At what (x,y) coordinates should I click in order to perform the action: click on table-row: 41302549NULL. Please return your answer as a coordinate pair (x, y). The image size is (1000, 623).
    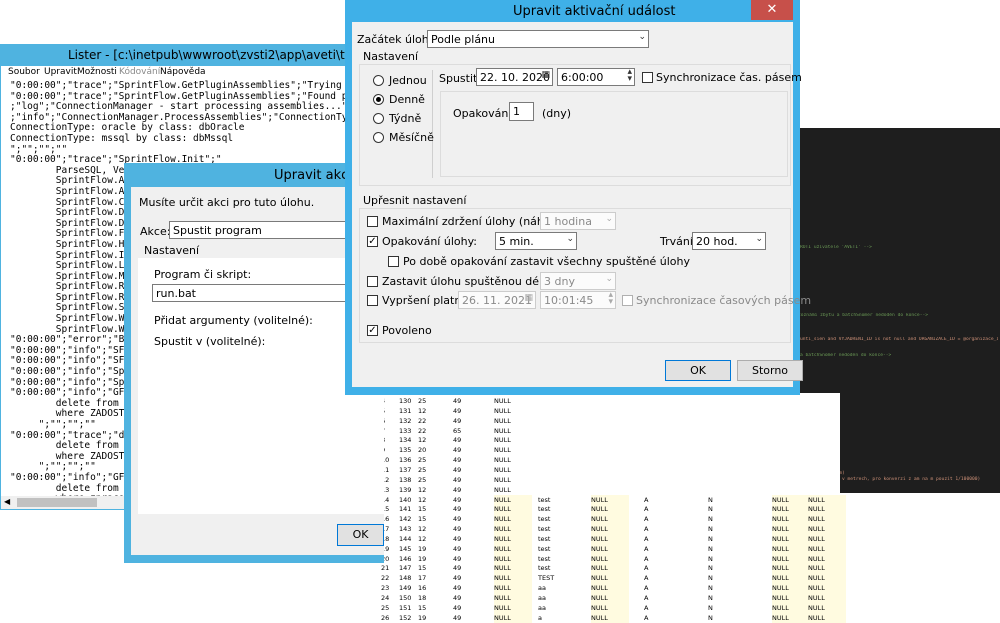
    Looking at the image, I should click on (609, 401).